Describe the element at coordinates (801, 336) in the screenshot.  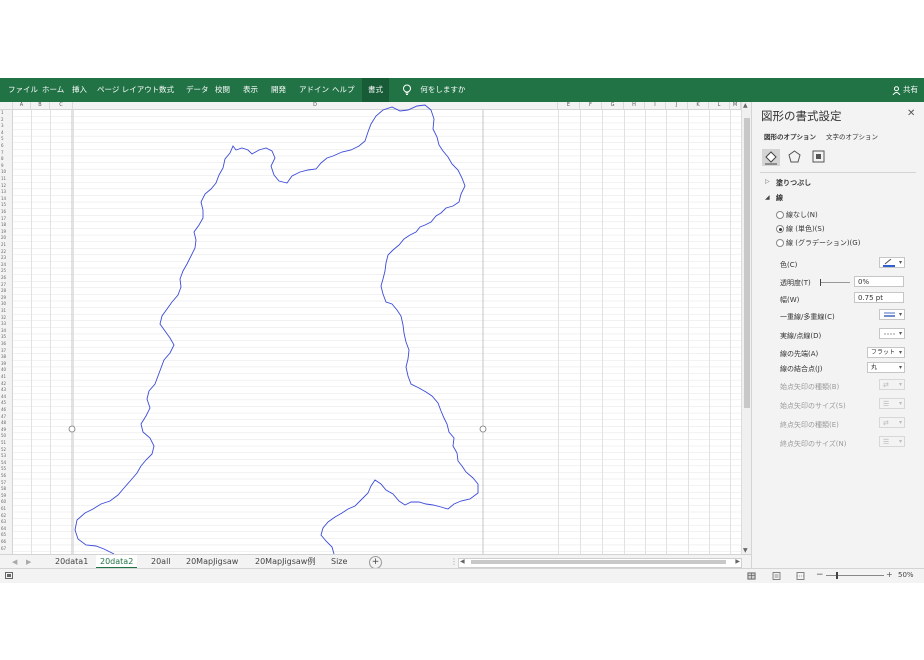
I see `dash-type-label: 実線/点線(D)` at that location.